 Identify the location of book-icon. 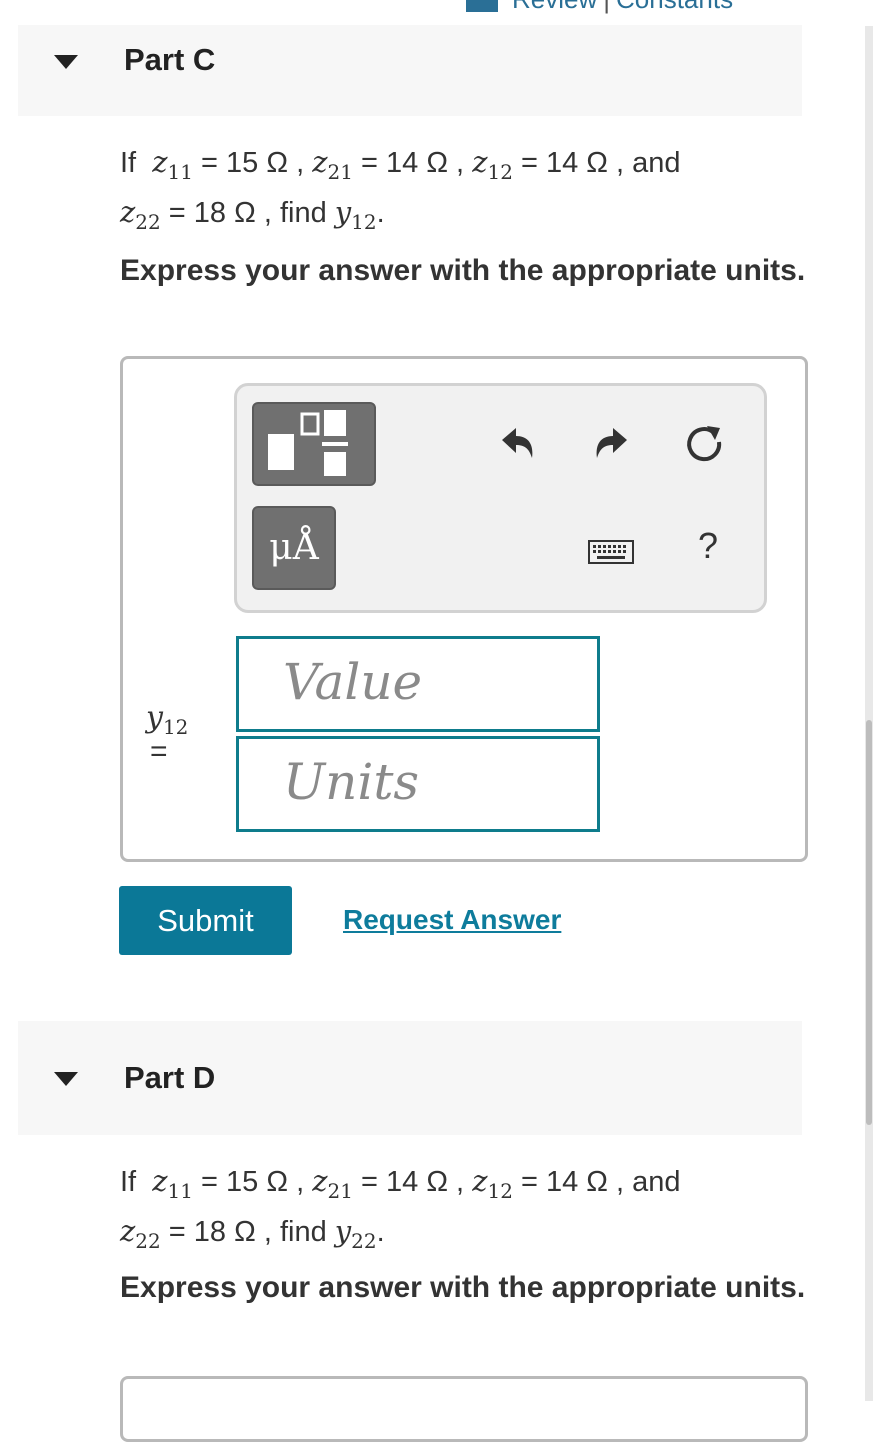
(482, 6).